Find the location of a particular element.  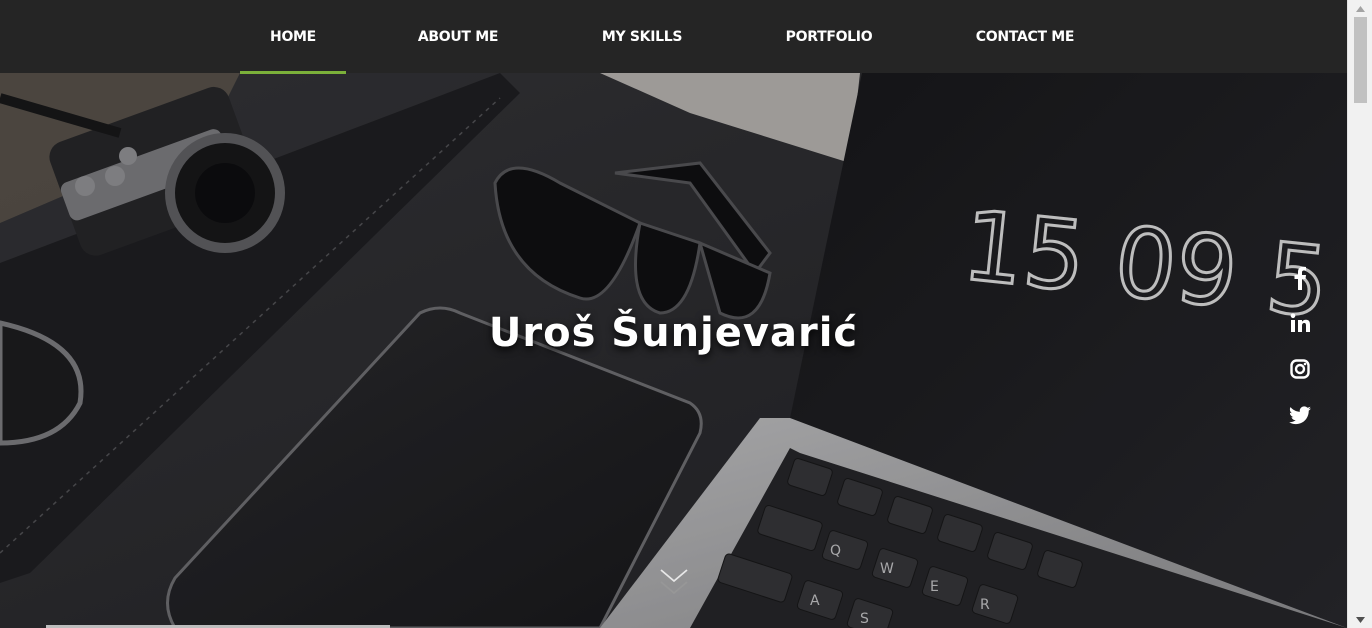

hero-name-heading: Uroš Šunjevarić is located at coordinates (673, 333).